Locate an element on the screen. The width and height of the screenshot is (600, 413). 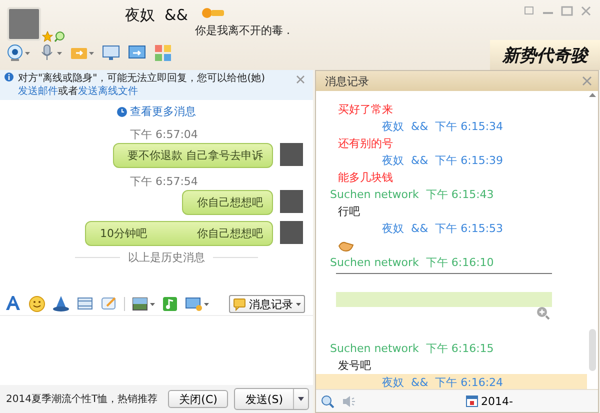
history-button: 消息记录 is located at coordinates (267, 304).